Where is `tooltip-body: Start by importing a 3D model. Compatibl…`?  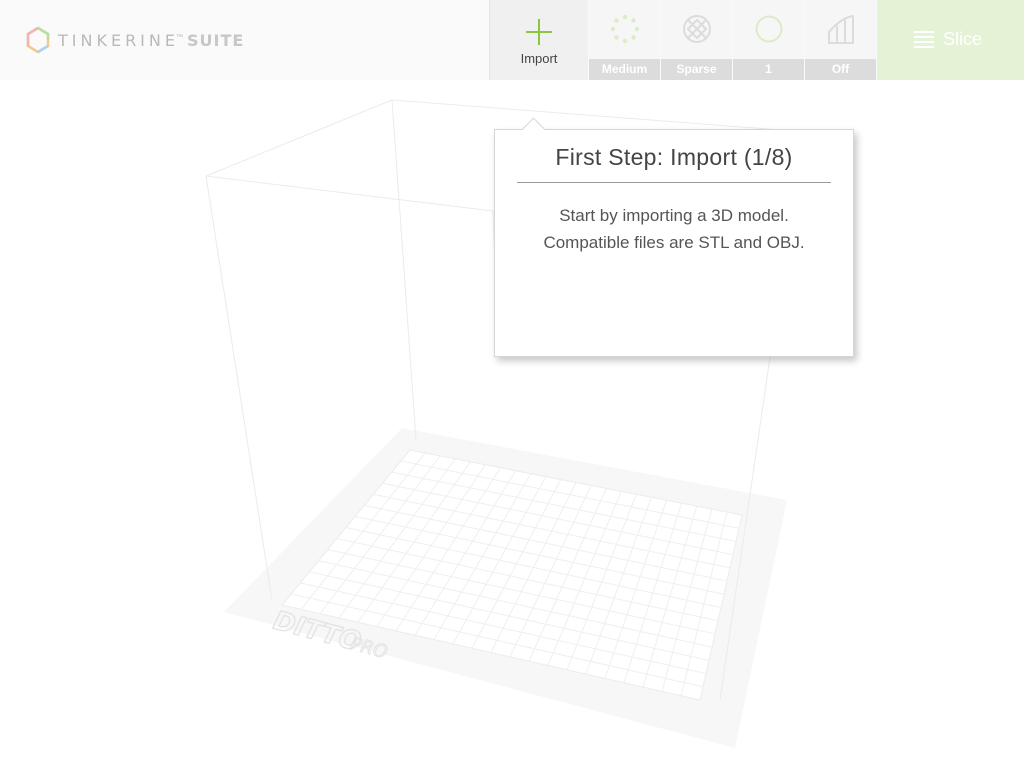
tooltip-body: Start by importing a 3D model. Compatibl… is located at coordinates (674, 229).